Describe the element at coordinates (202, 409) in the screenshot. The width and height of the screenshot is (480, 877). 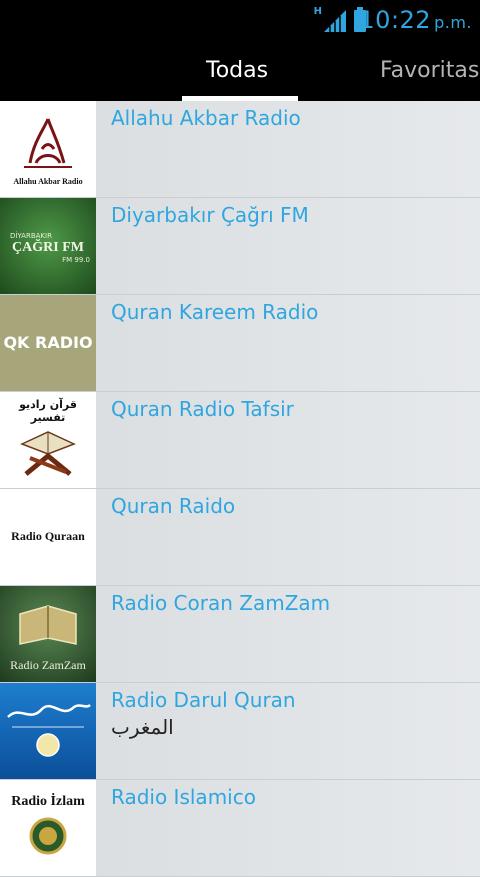
I see `station-name: Quran Radio Tafsir` at that location.